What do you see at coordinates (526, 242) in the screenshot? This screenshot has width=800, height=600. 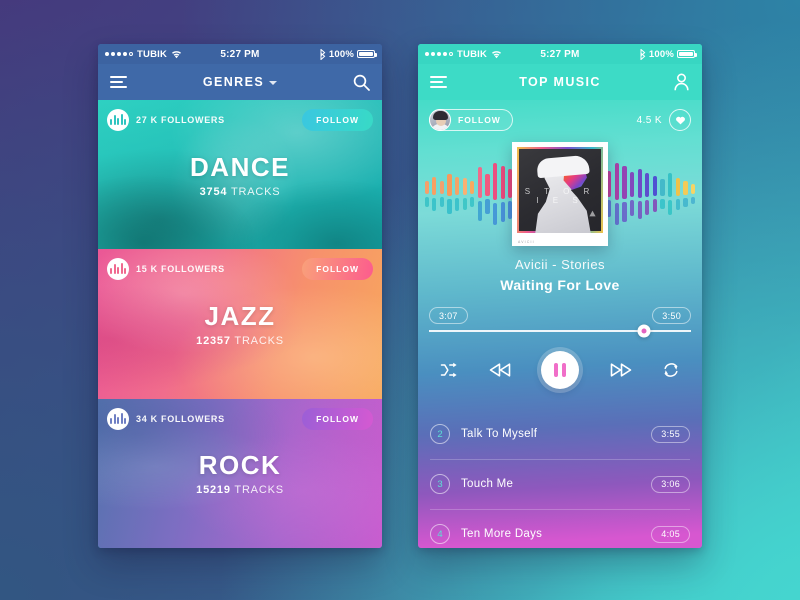 I see `album-caption: AVICII` at bounding box center [526, 242].